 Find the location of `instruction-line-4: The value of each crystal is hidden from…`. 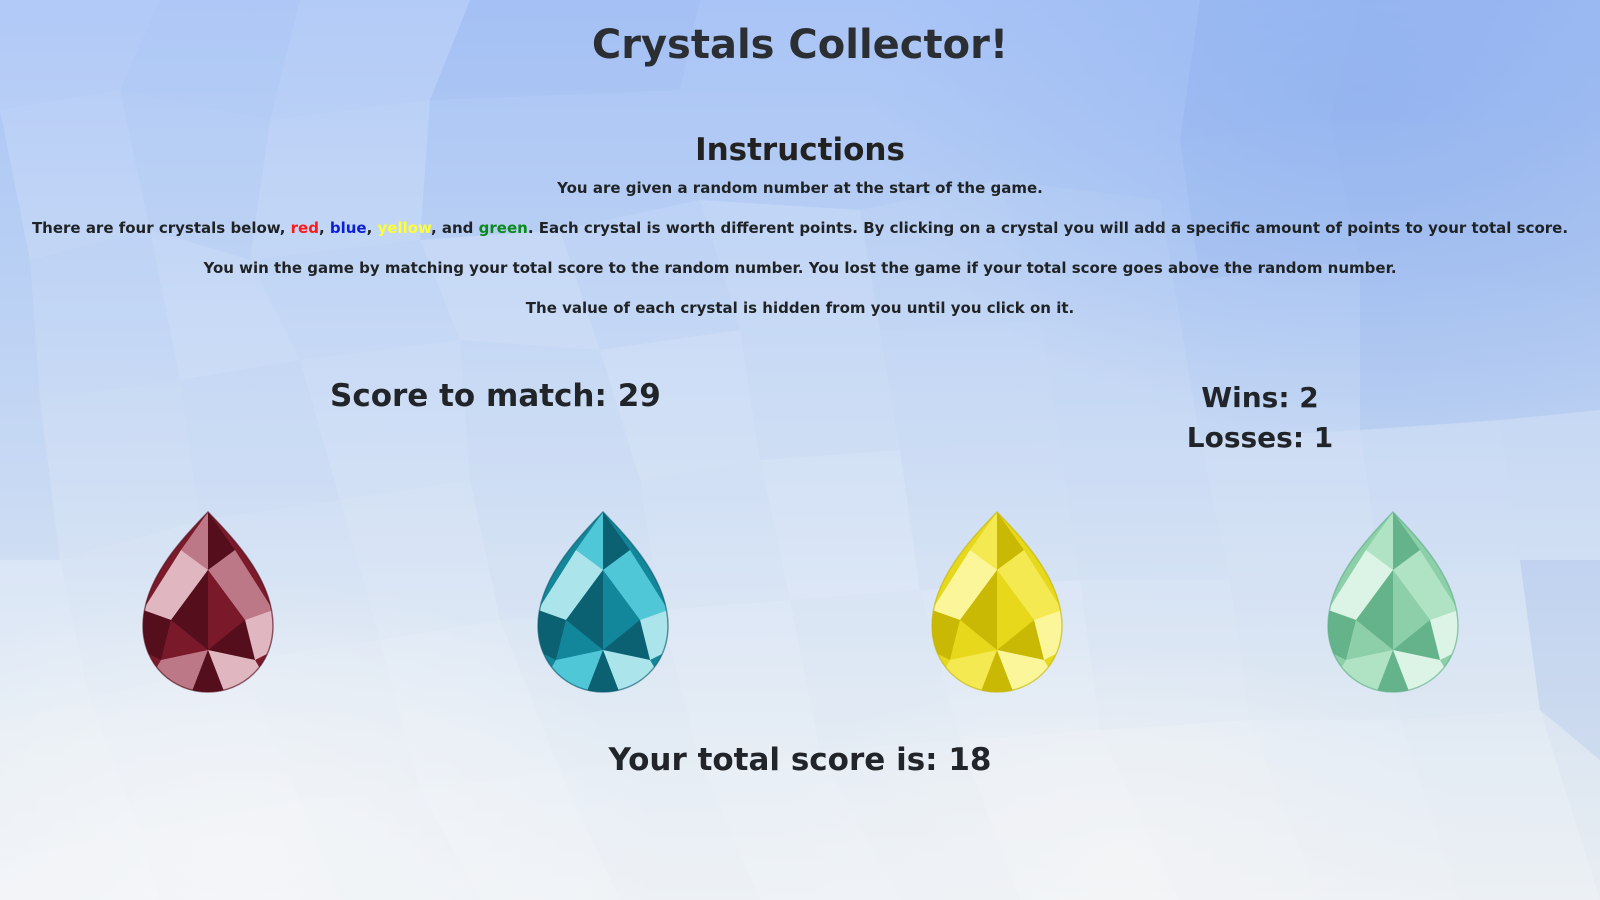

instruction-line-4: The value of each crystal is hidden from… is located at coordinates (800, 308).